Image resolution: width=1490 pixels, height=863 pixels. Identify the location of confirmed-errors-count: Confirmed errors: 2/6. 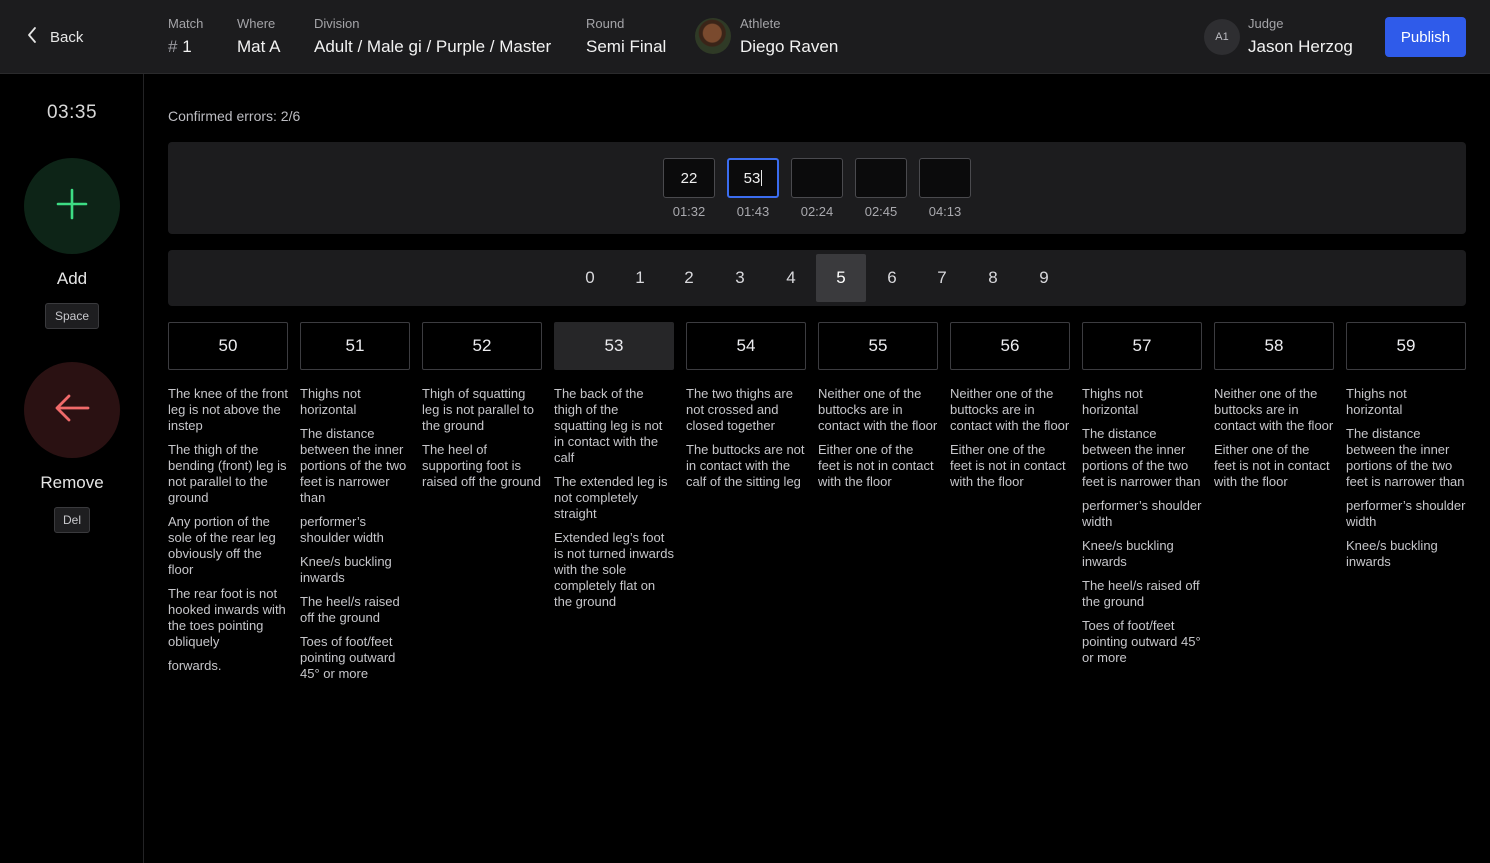
(234, 116).